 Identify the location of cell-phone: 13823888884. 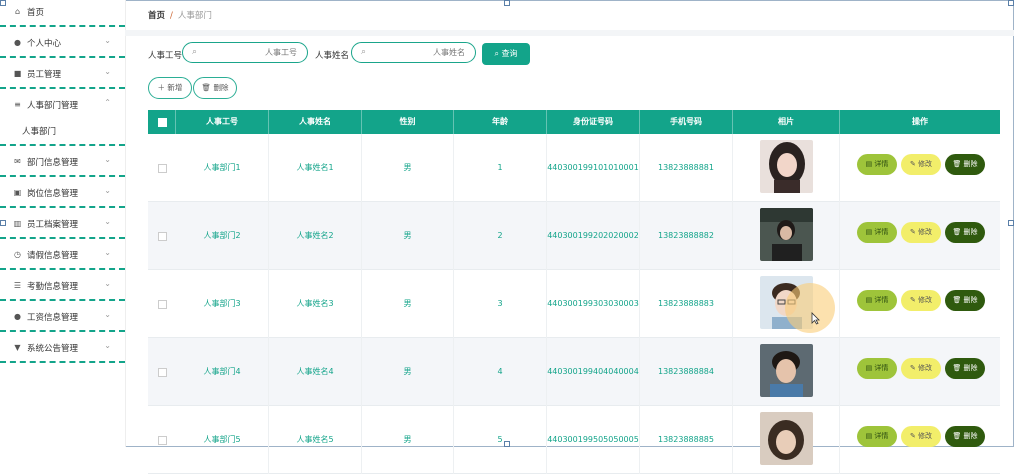
(686, 372).